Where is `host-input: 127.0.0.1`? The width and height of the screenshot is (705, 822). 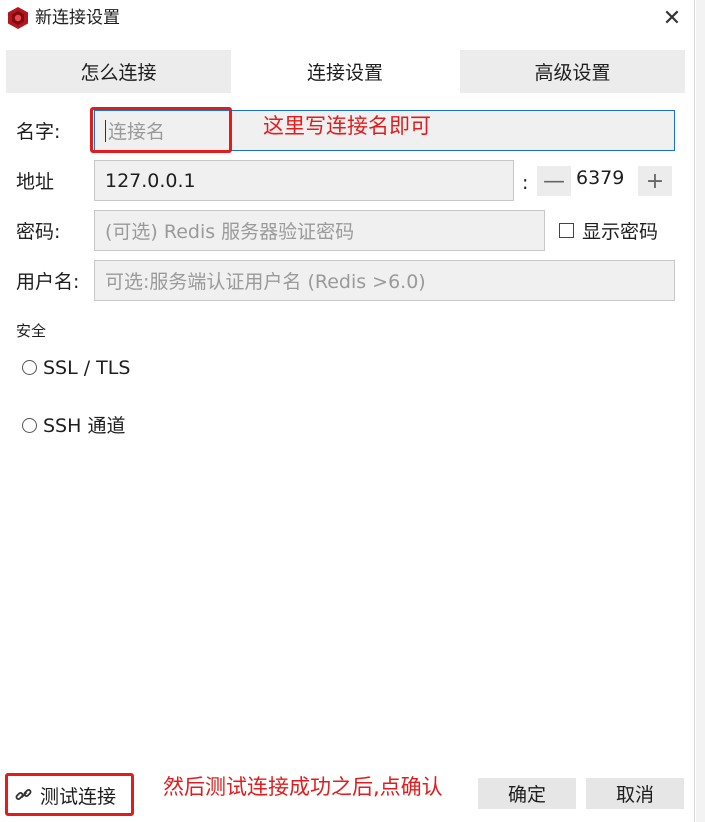
host-input: 127.0.0.1 is located at coordinates (304, 180).